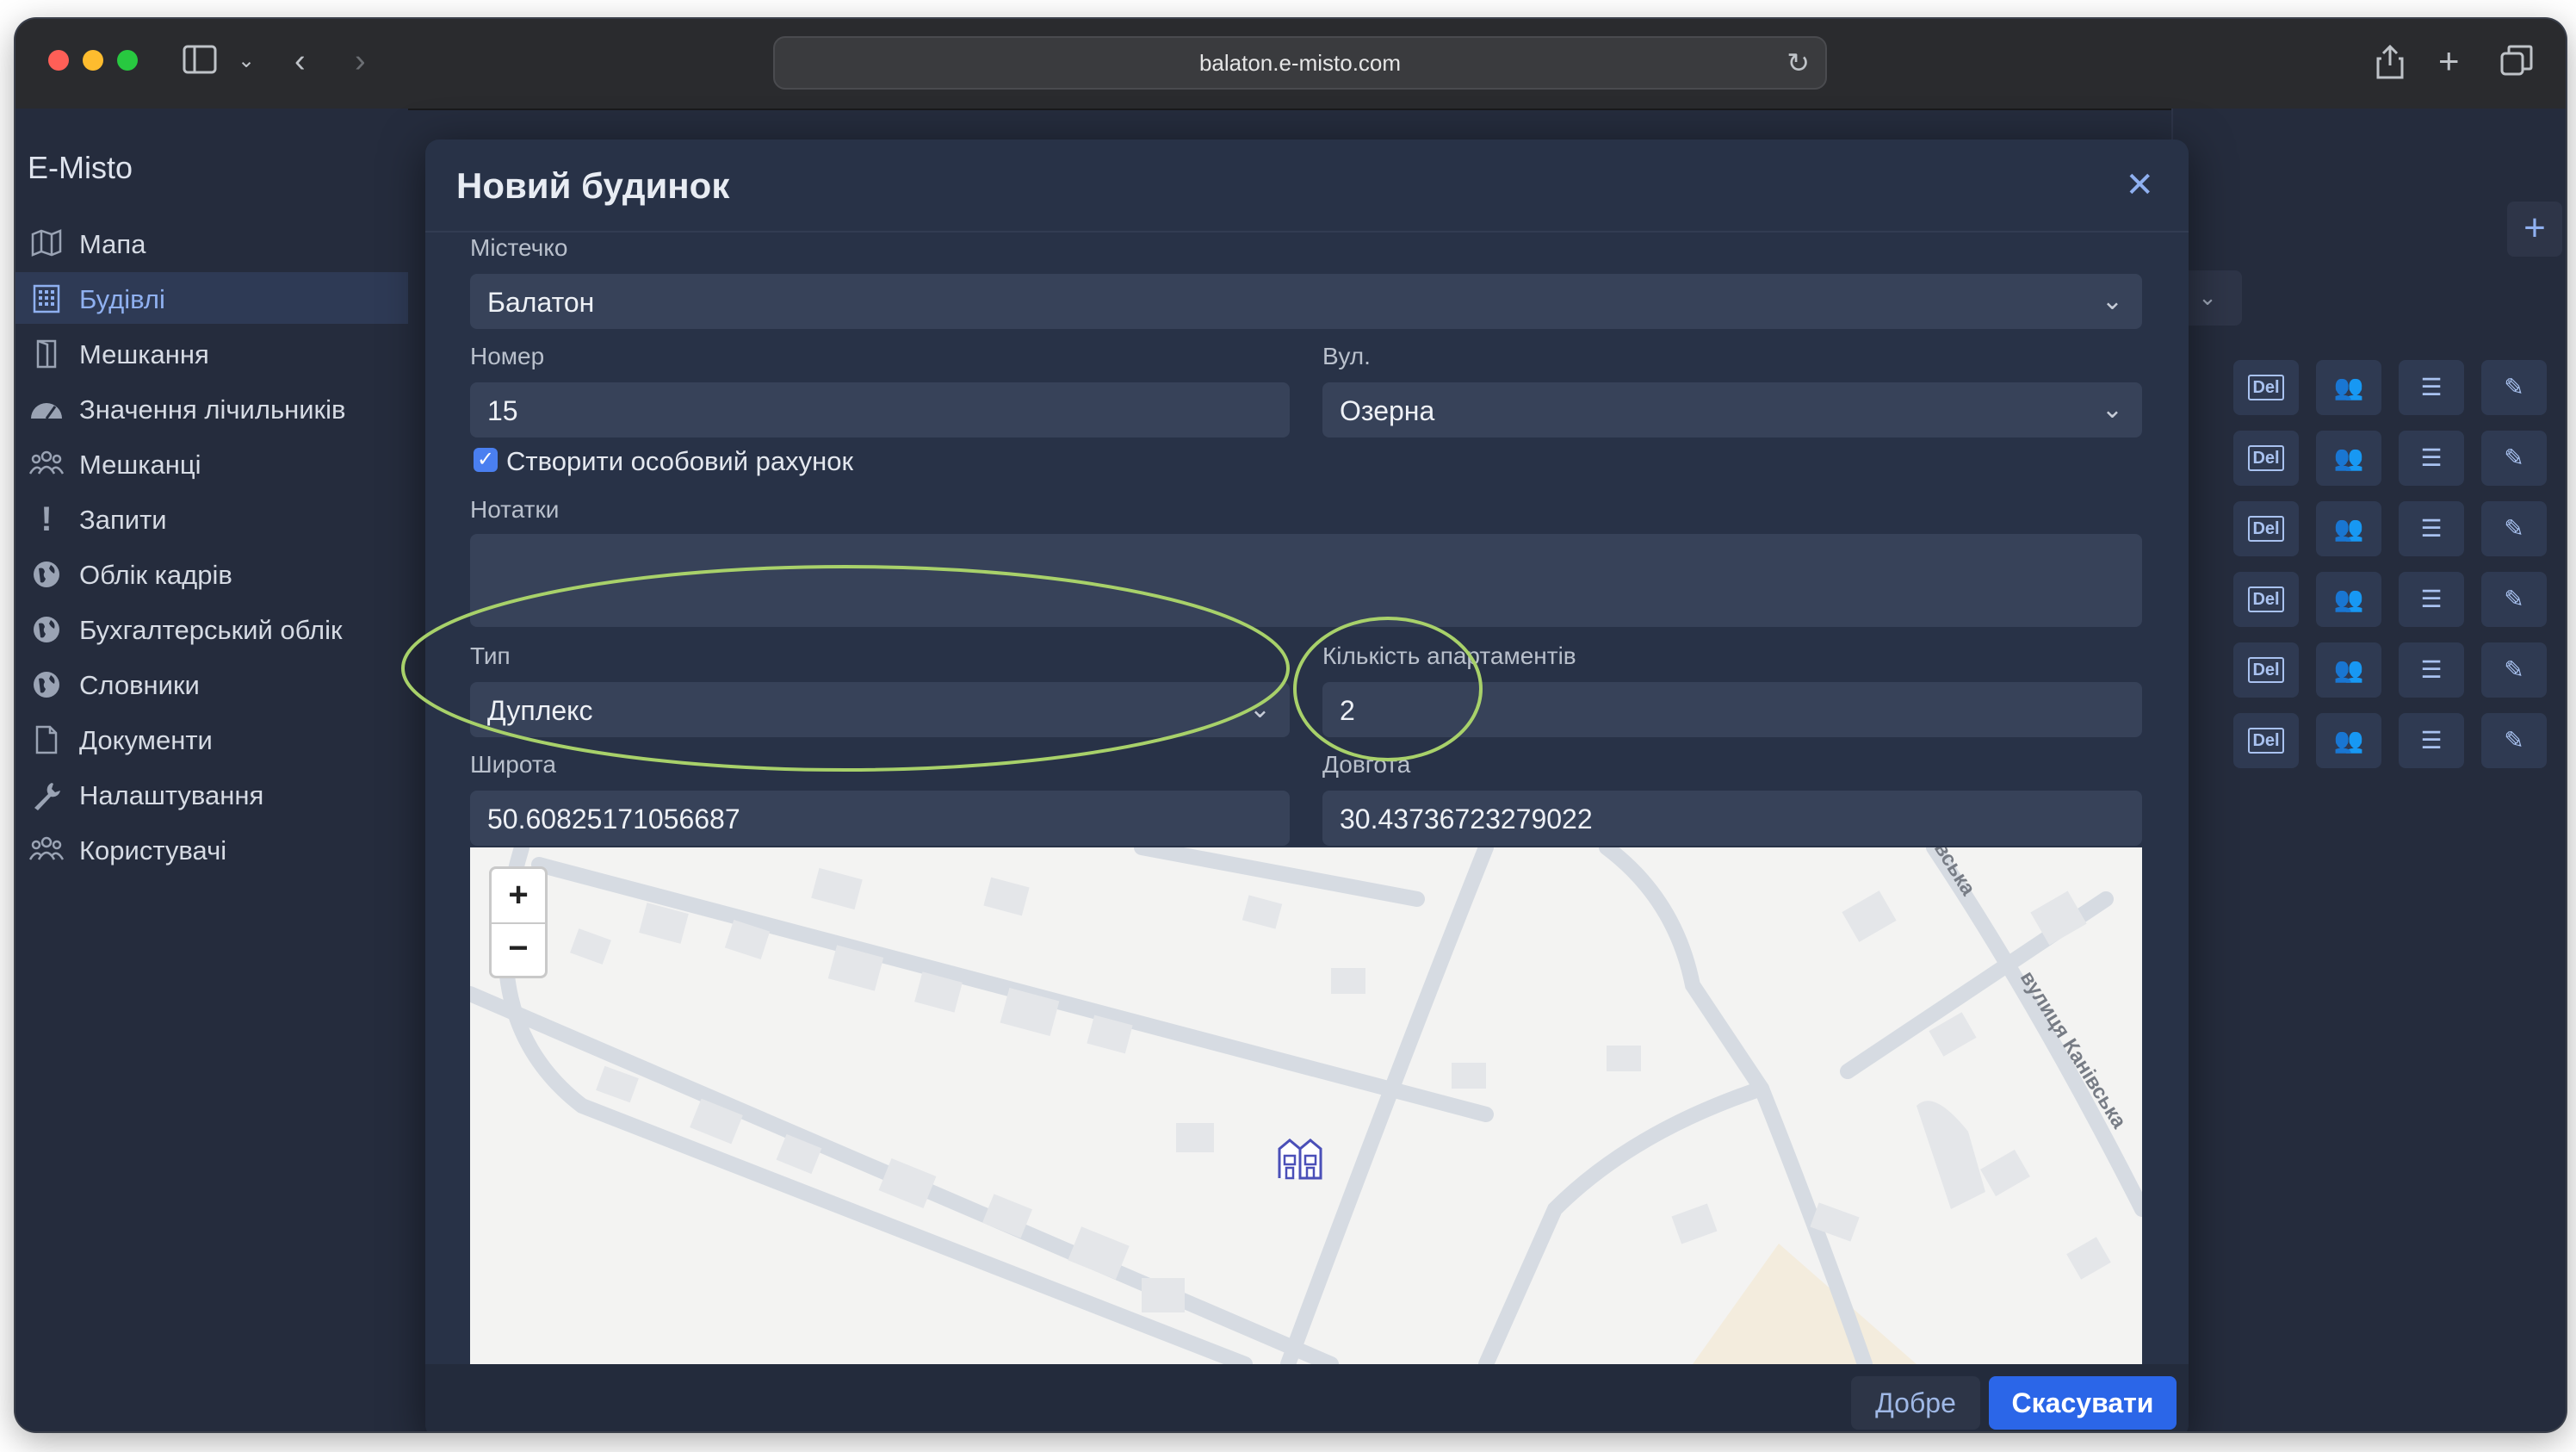 The width and height of the screenshot is (2576, 1452). What do you see at coordinates (2391, 64) in the screenshot?
I see `share-icon` at bounding box center [2391, 64].